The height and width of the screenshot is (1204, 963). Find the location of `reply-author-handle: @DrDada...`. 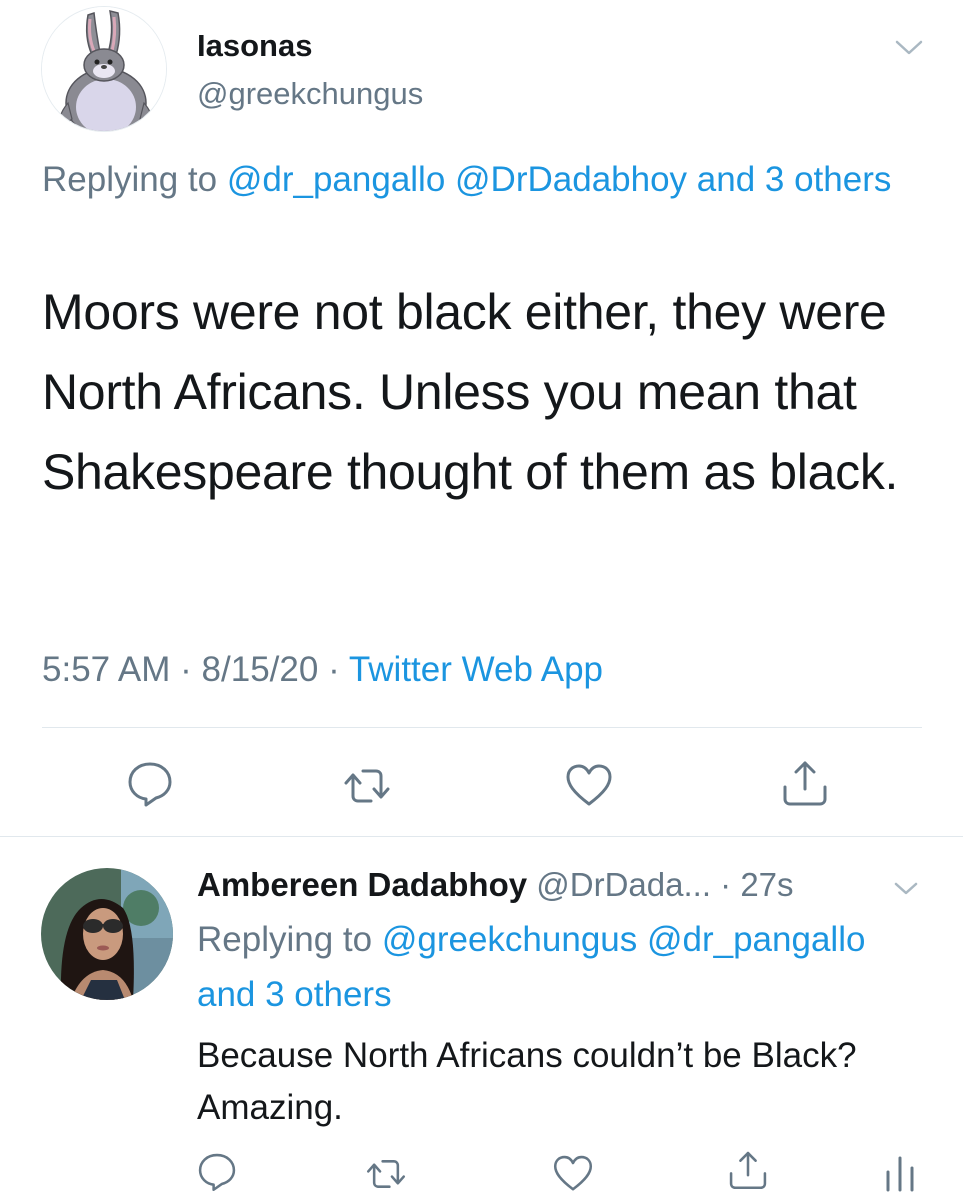

reply-author-handle: @DrDada... is located at coordinates (623, 884).